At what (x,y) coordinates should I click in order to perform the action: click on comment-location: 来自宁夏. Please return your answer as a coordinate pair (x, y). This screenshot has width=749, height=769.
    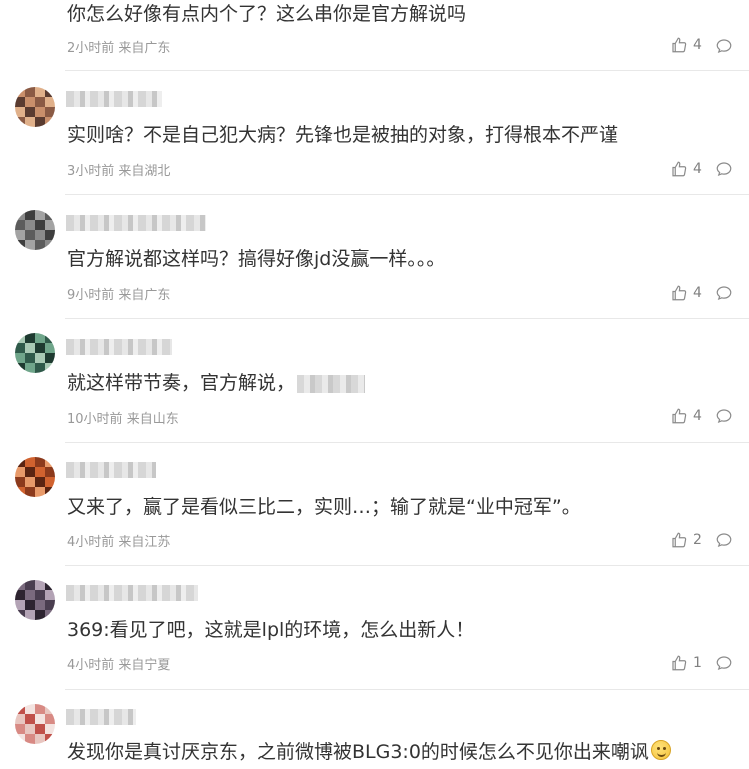
    Looking at the image, I should click on (144, 665).